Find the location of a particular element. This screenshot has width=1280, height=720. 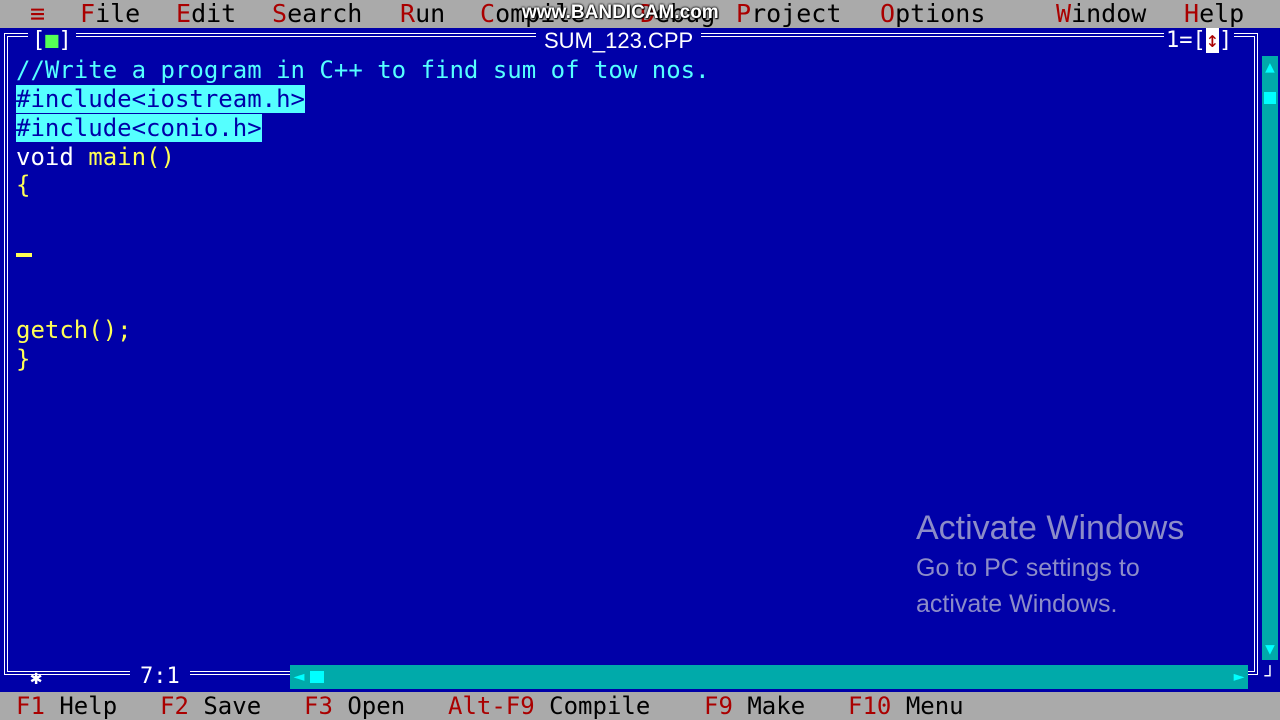

fkey-desc: Open is located at coordinates (376, 706).